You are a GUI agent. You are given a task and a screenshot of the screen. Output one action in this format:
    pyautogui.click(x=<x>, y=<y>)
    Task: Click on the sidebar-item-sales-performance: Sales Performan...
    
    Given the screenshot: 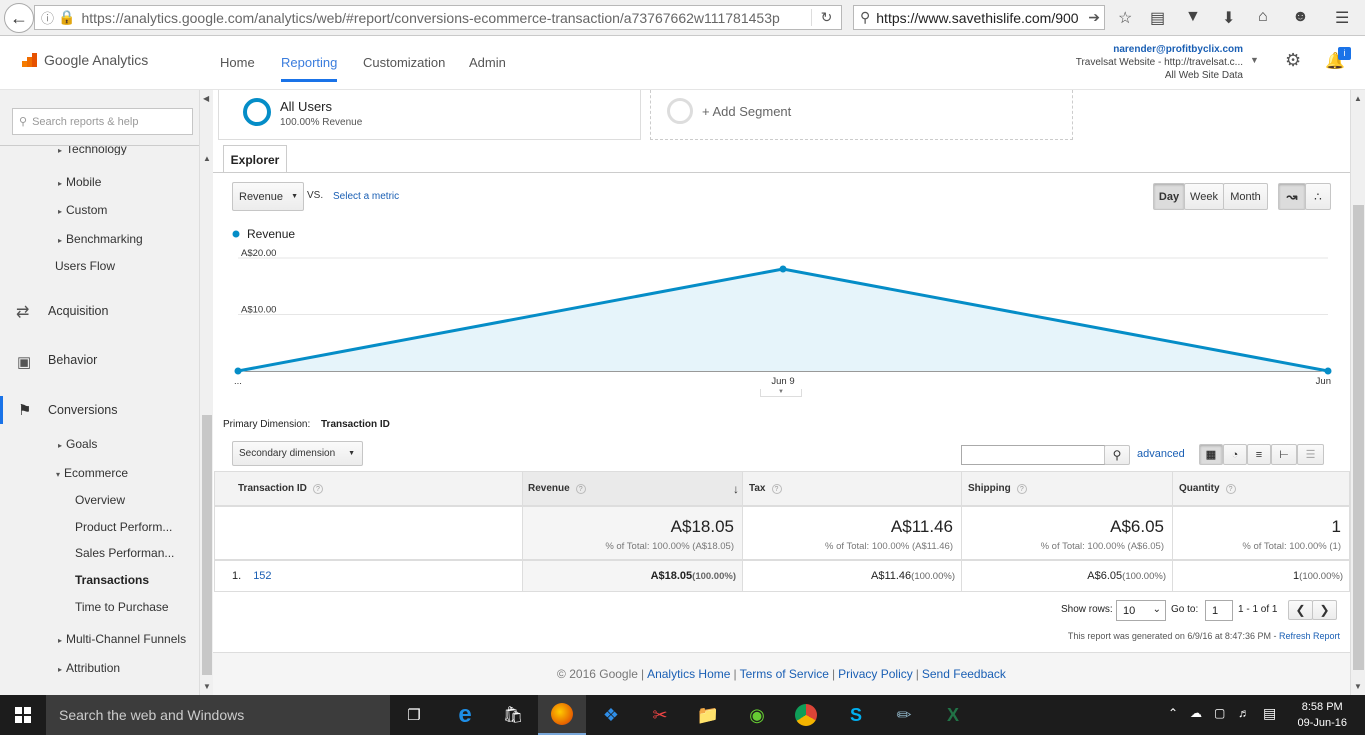 What is the action you would take?
    pyautogui.click(x=124, y=553)
    